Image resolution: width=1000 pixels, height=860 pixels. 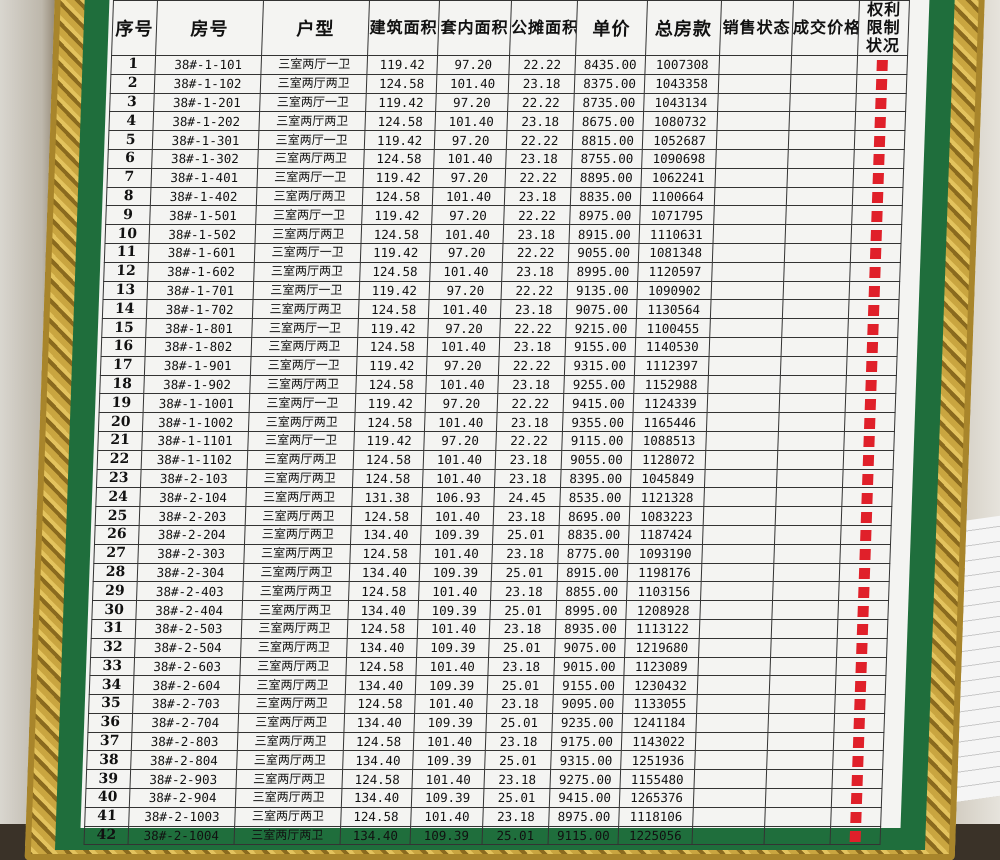 I want to click on cell-net-area: 109.39, so click(x=454, y=610).